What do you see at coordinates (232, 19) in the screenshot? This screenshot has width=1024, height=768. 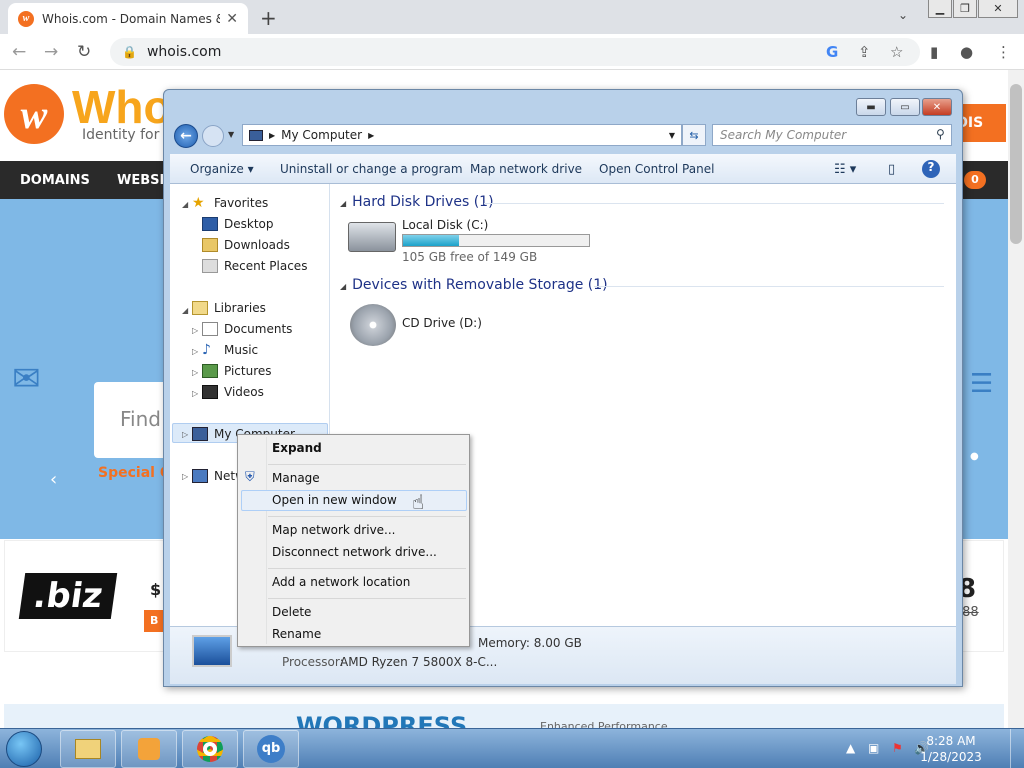 I see `close-tab-icon: ✕` at bounding box center [232, 19].